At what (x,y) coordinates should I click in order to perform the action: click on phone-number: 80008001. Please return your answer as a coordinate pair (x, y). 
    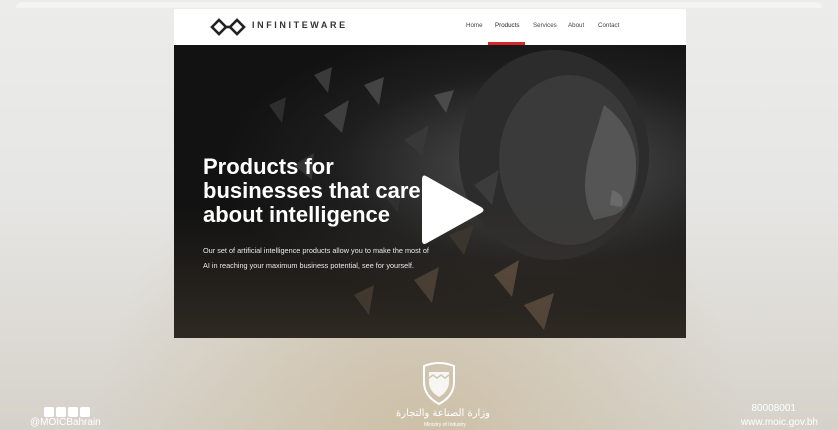
    Looking at the image, I should click on (774, 408).